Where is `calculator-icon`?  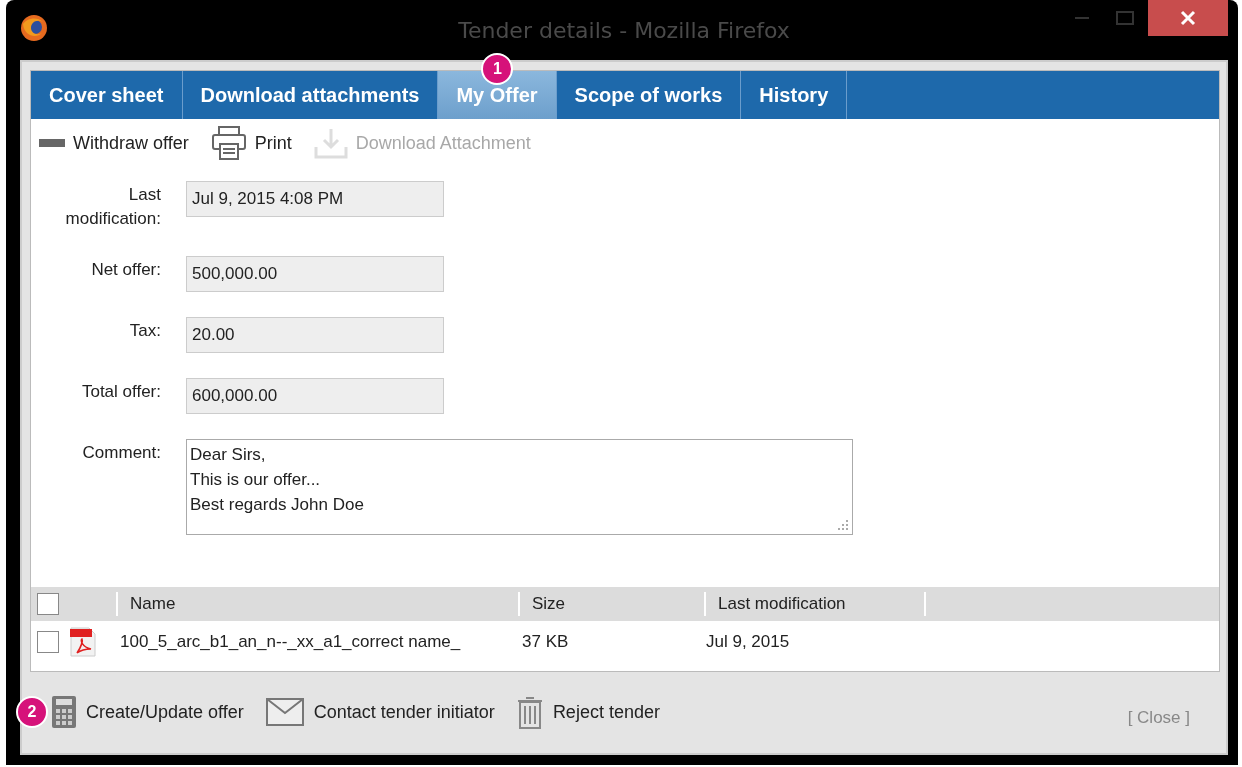 calculator-icon is located at coordinates (64, 712).